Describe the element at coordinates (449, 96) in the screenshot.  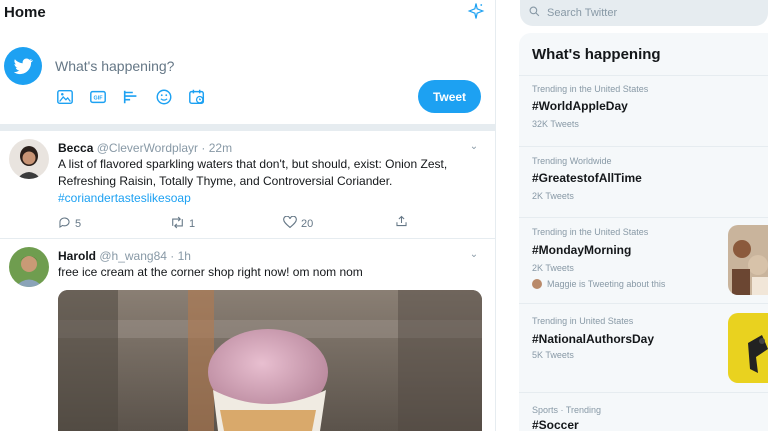
I see `tweet-button: Tweet` at that location.